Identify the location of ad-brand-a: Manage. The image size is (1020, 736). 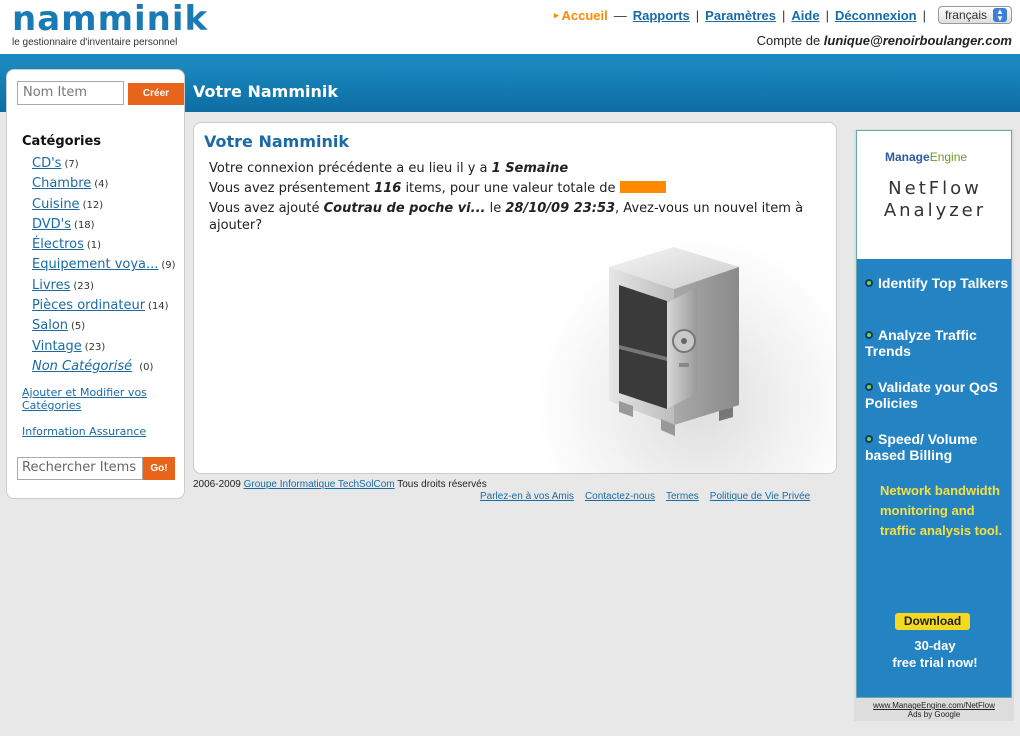
(907, 157).